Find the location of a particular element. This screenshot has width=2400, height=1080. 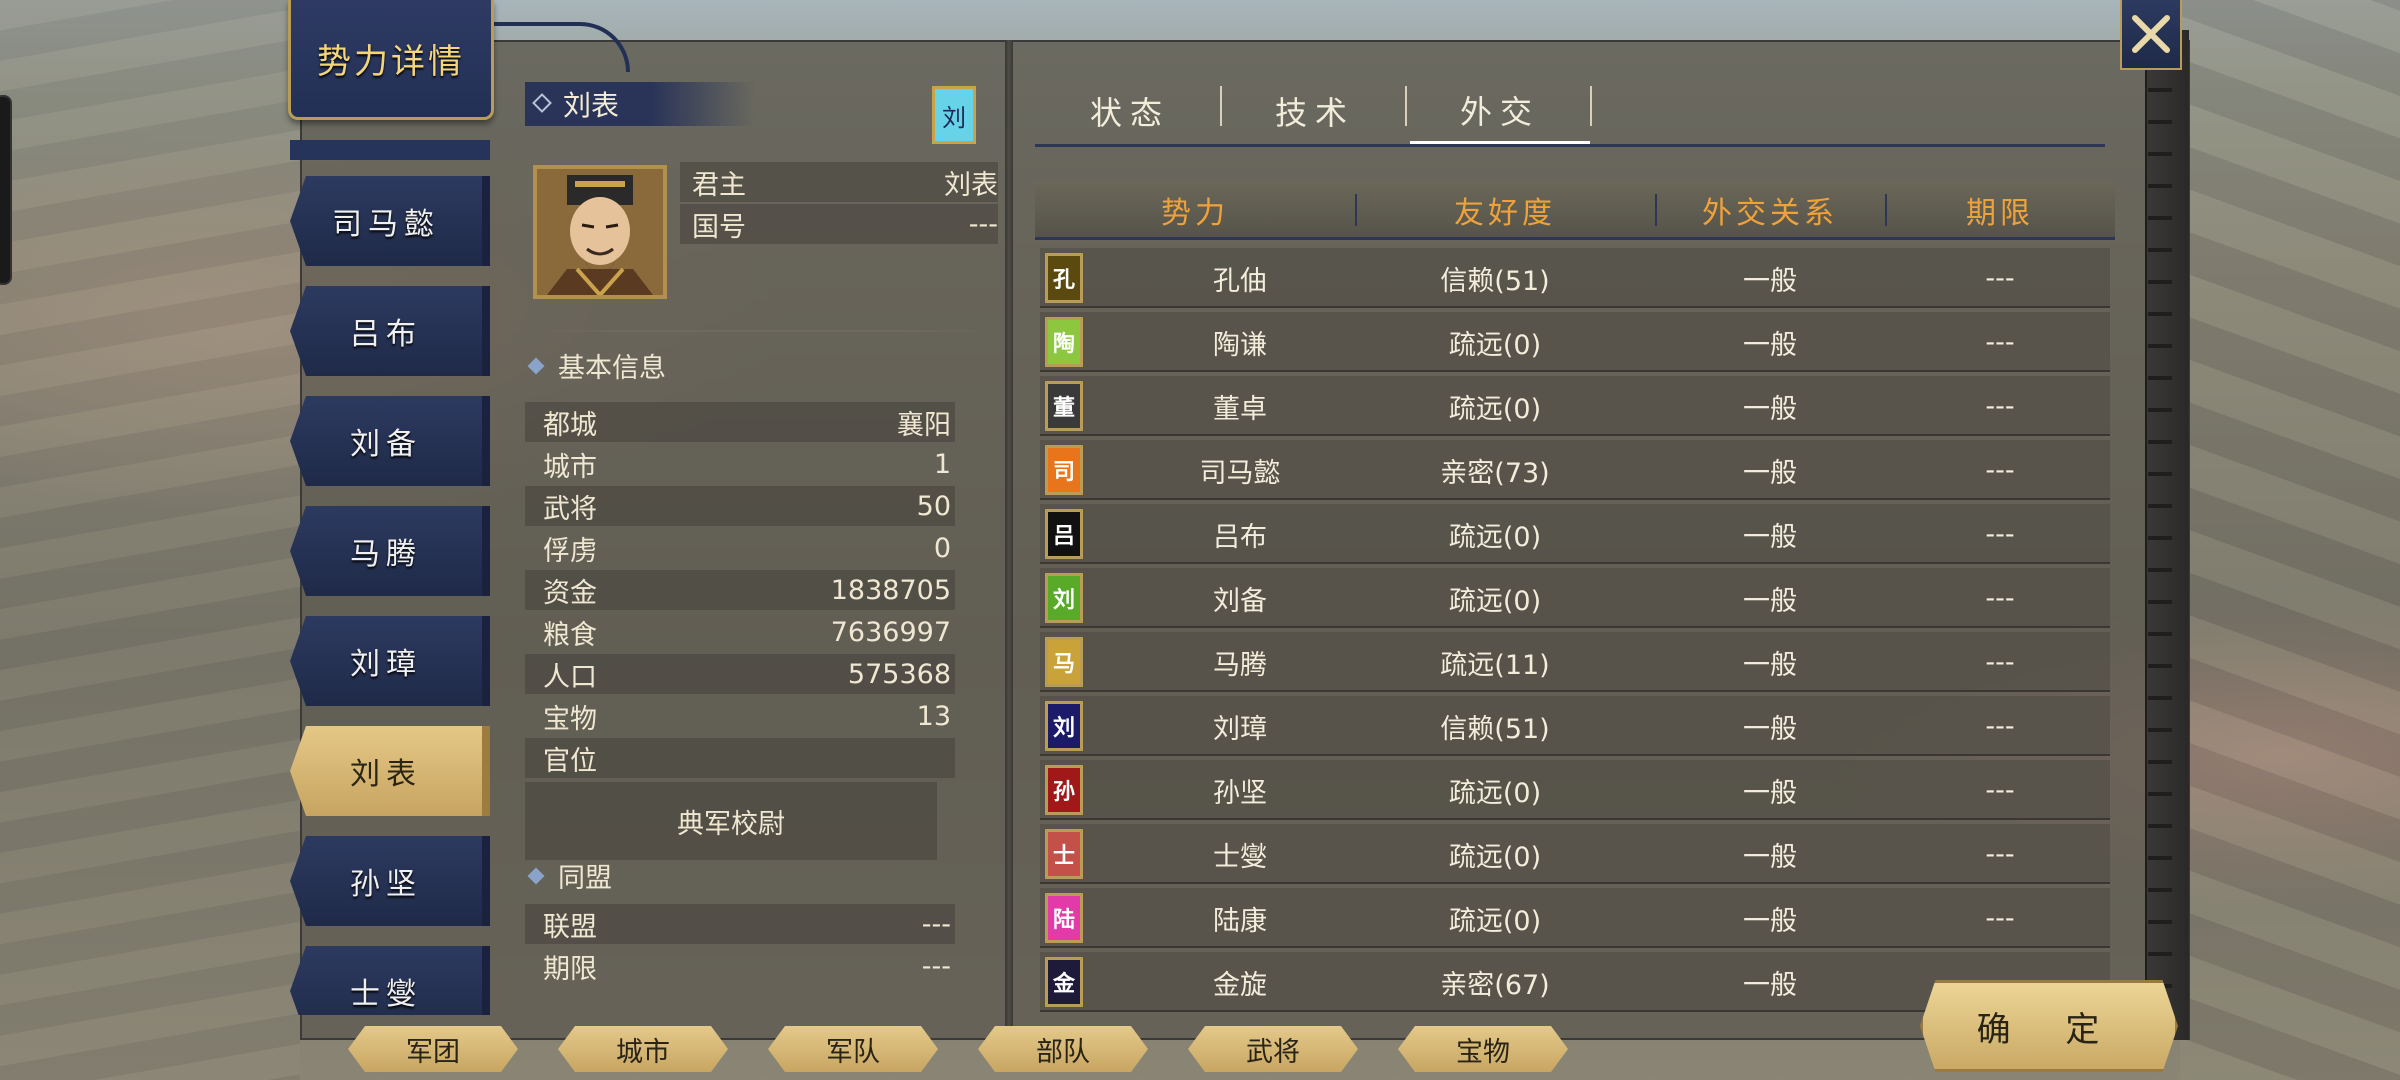

lord-label: 君主 is located at coordinates (719, 185).